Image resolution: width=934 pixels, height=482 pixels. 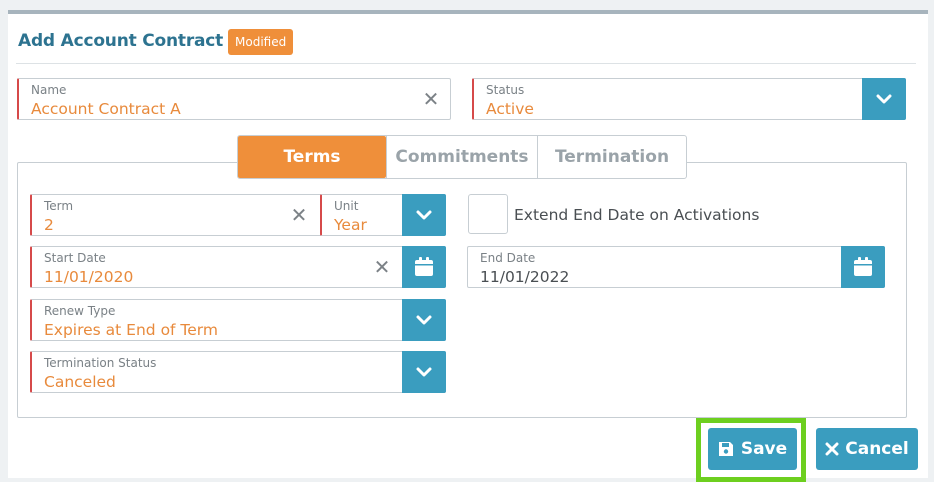 I want to click on name-field: Name Account Contract A ✕, so click(x=234, y=99).